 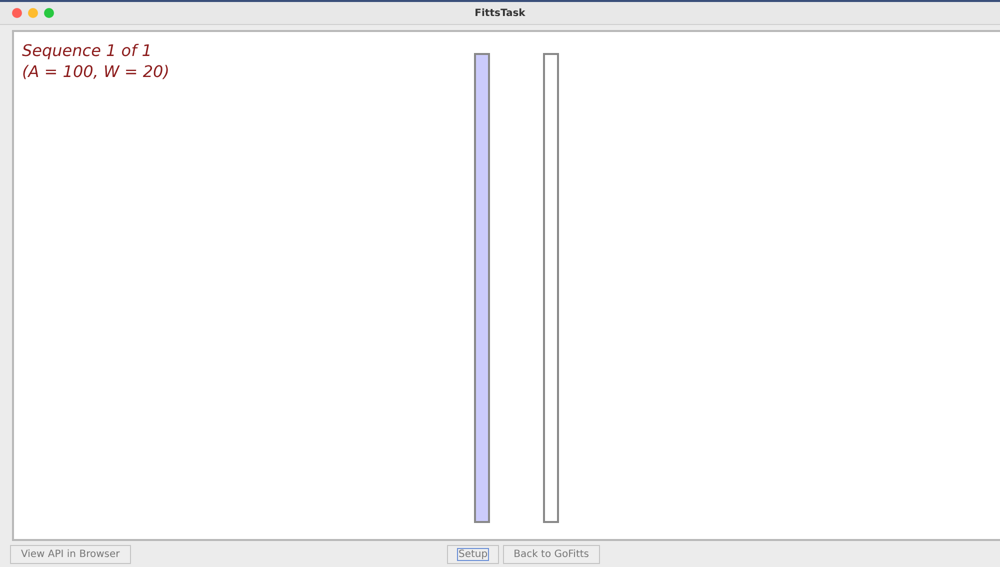 What do you see at coordinates (551, 554) in the screenshot?
I see `back-button: Back to GoFitts` at bounding box center [551, 554].